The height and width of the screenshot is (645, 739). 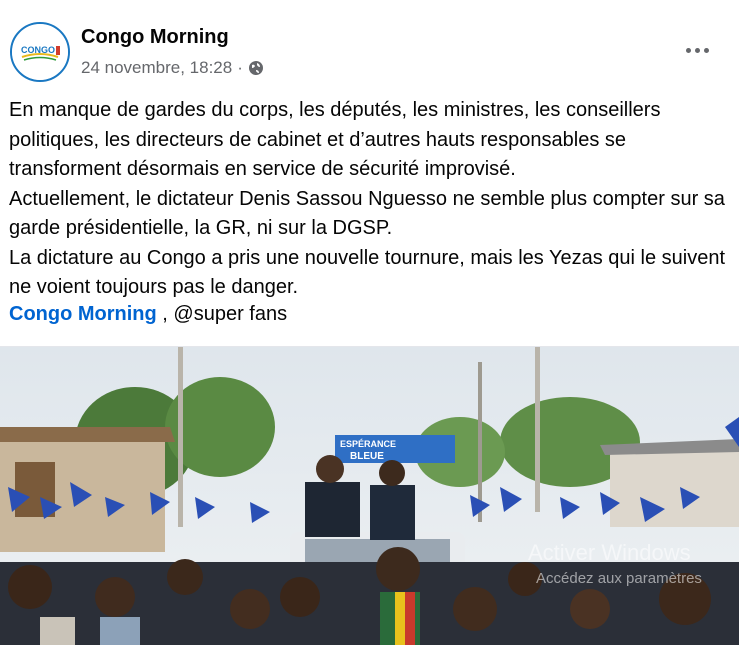 What do you see at coordinates (155, 37) in the screenshot?
I see `page-name-link: Congo Morning` at bounding box center [155, 37].